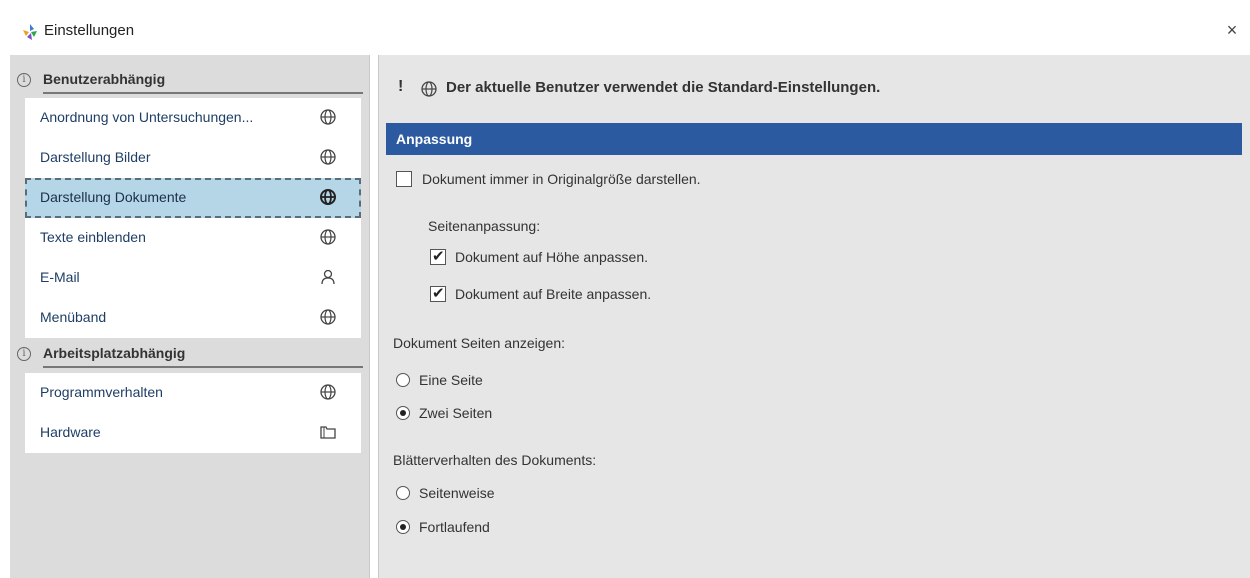 This screenshot has height=578, width=1250. What do you see at coordinates (189, 356) in the screenshot?
I see `group-header-workstation: i Arbeitsplatzabhängig` at bounding box center [189, 356].